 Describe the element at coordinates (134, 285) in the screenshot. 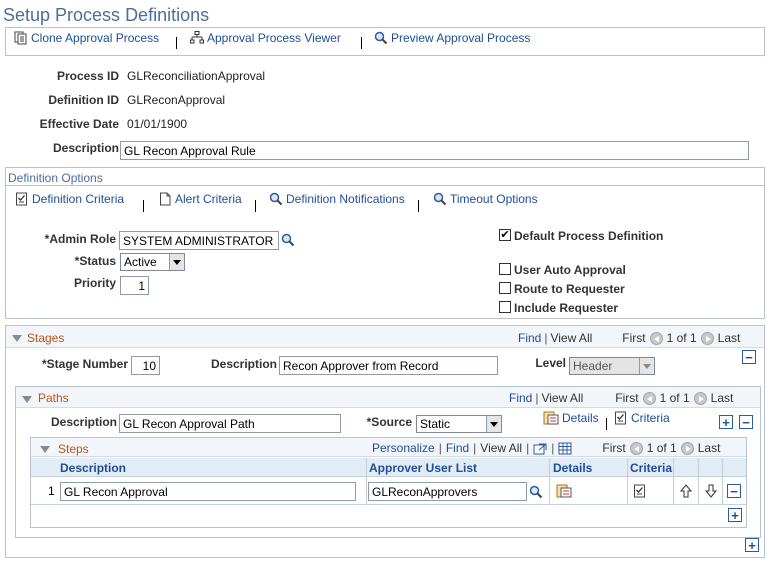

I see `priority-input: 1` at that location.